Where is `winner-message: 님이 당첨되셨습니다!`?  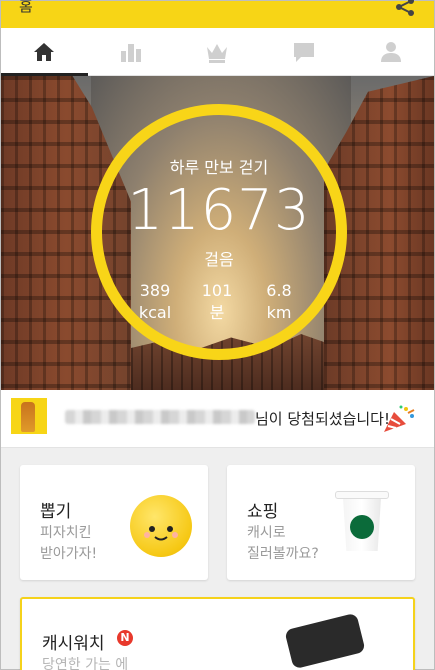
winner-message: 님이 당첨되셨습니다! is located at coordinates (322, 419).